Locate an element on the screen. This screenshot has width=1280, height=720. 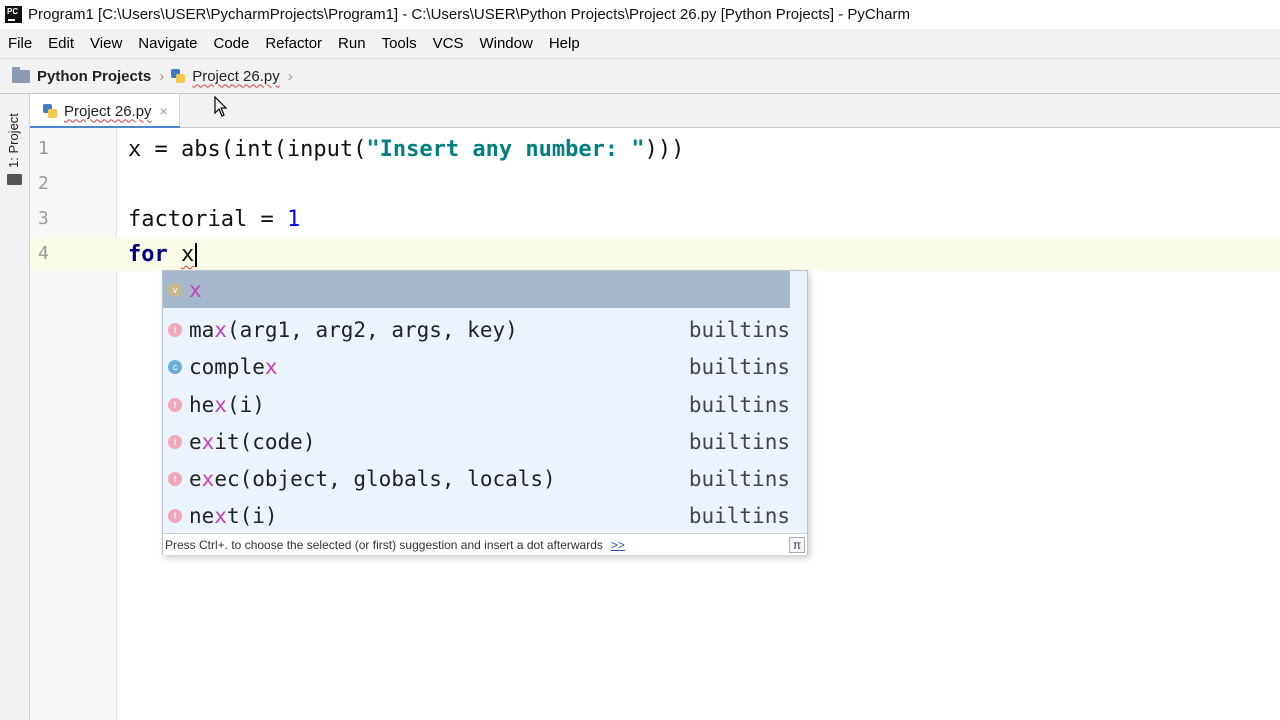
tab-label: Project 26.py is located at coordinates (108, 111).